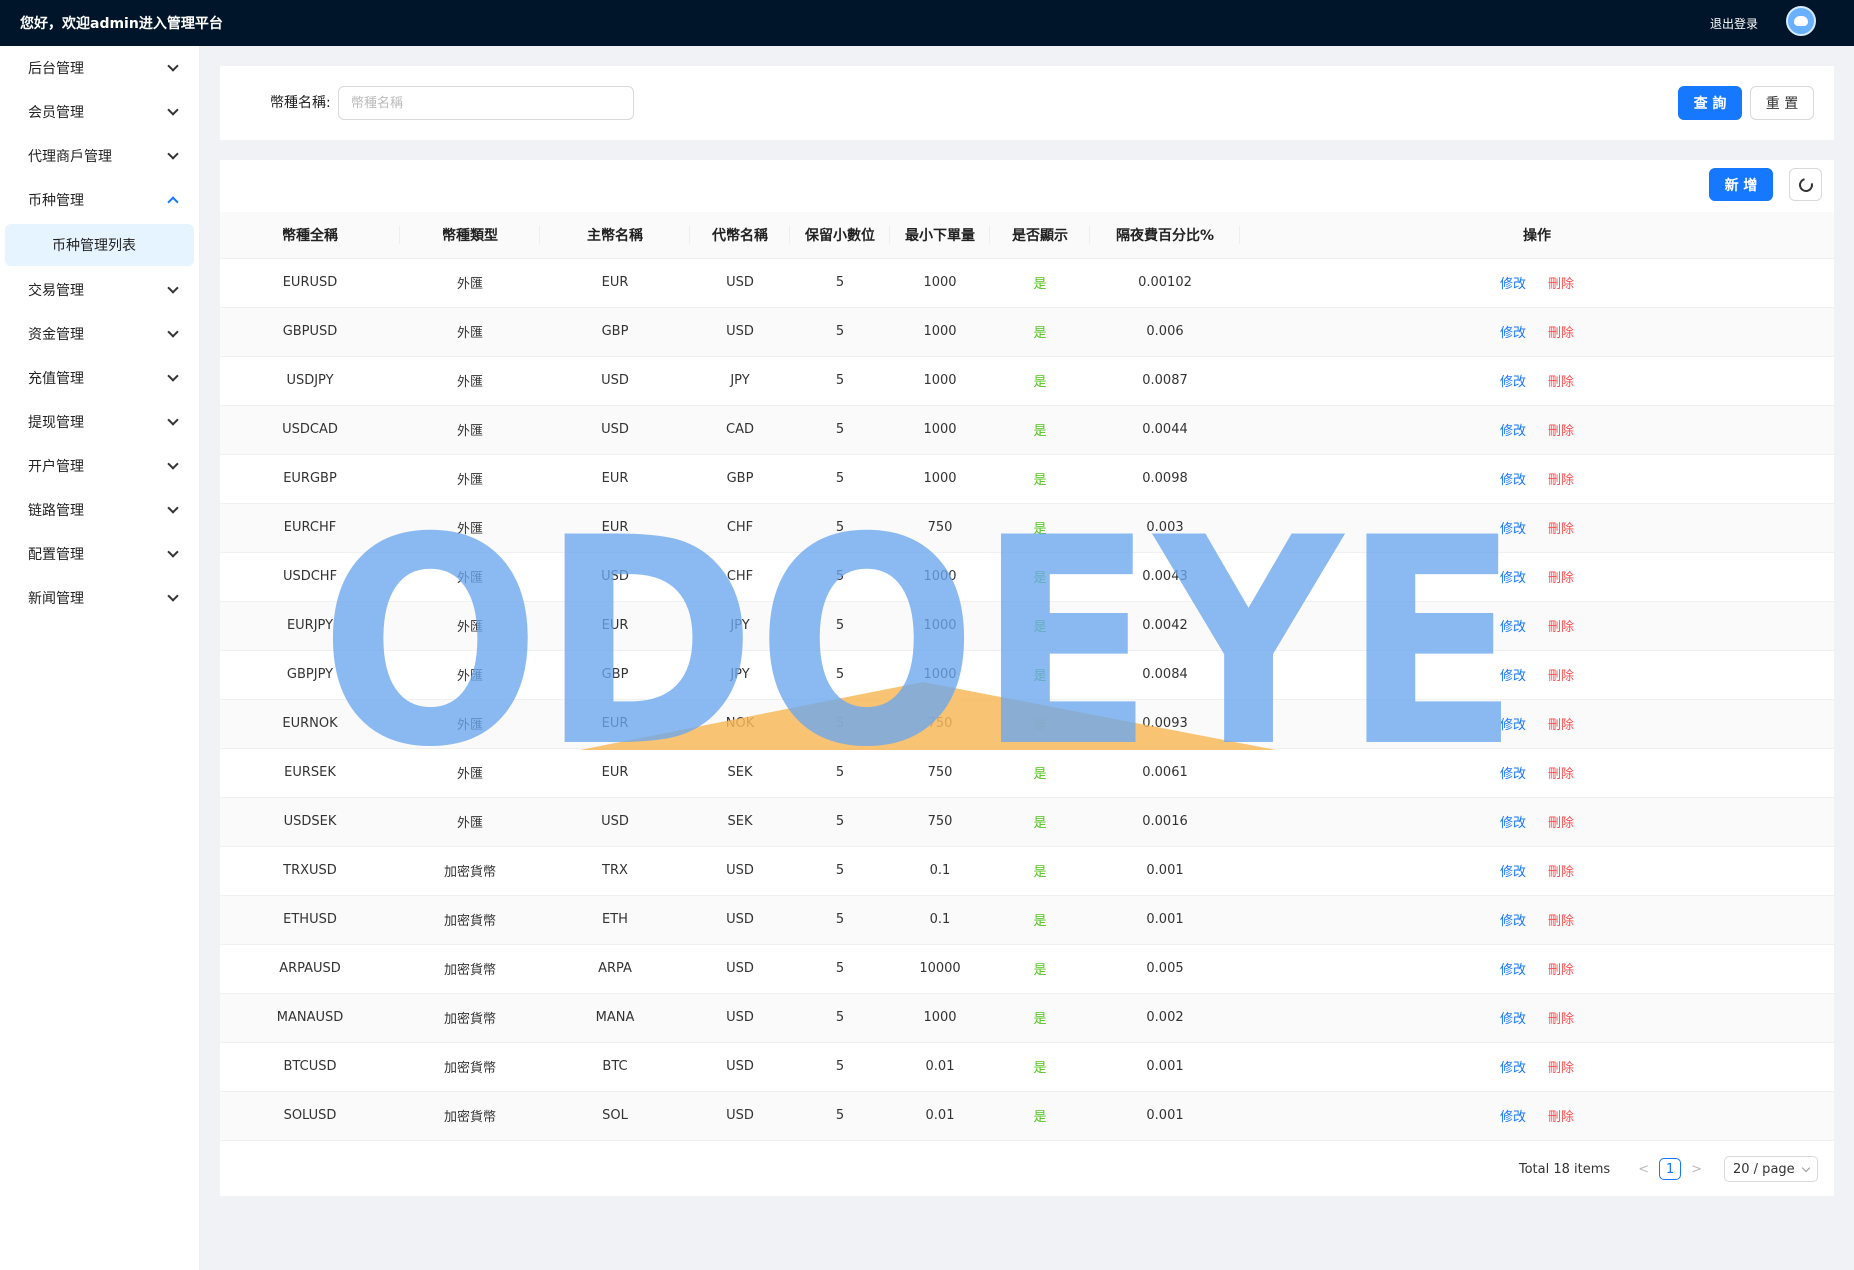 Image resolution: width=1854 pixels, height=1270 pixels. What do you see at coordinates (1782, 103) in the screenshot?
I see `reset-button: 重 置` at bounding box center [1782, 103].